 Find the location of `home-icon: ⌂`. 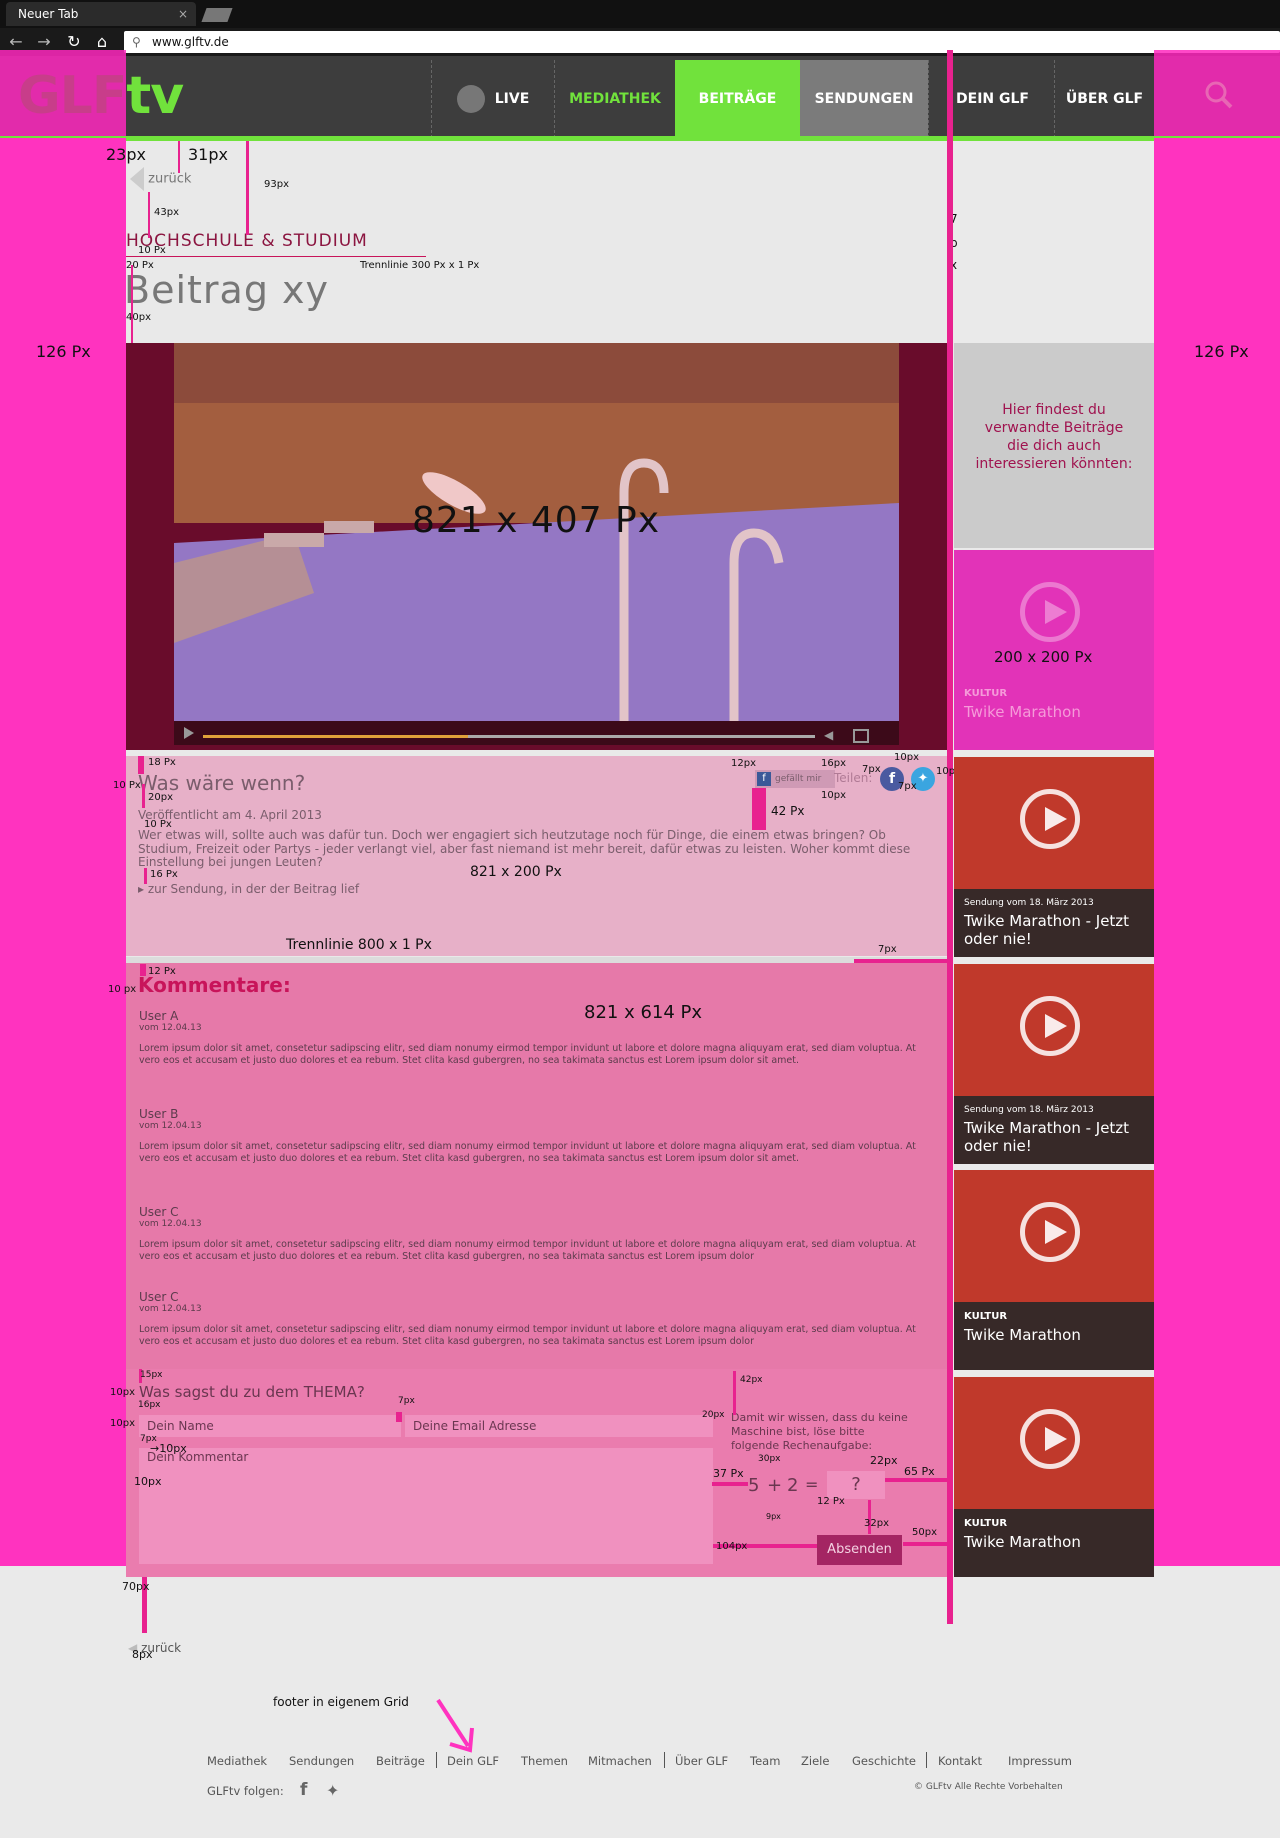

home-icon: ⌂ is located at coordinates (102, 42).